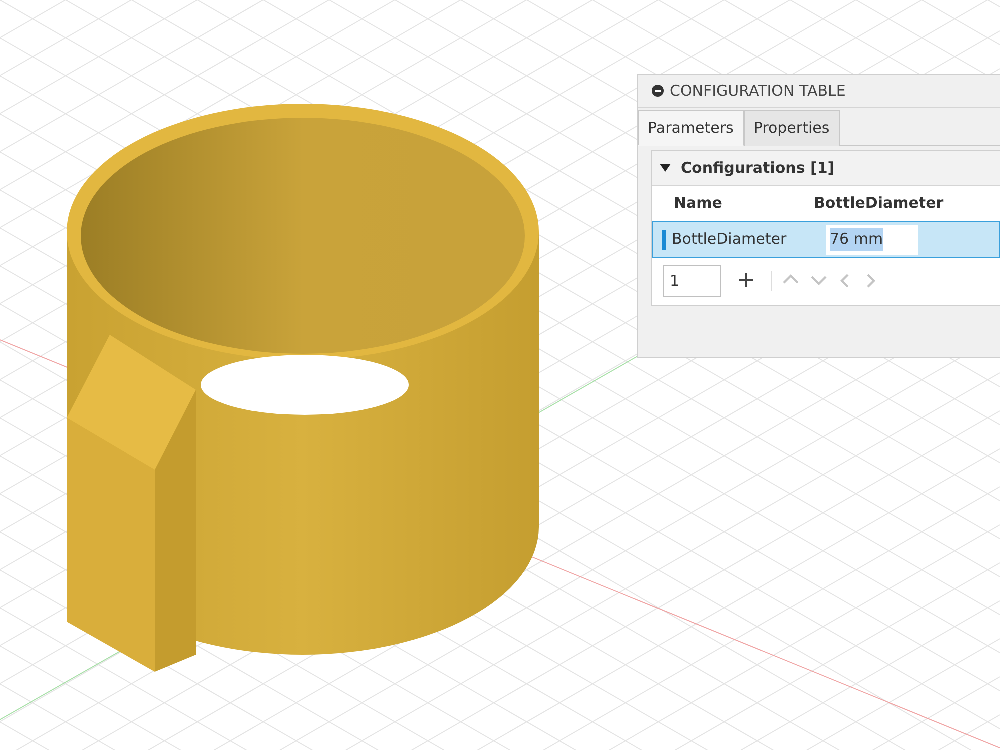  I want to click on value-field: 76 mm, so click(872, 239).